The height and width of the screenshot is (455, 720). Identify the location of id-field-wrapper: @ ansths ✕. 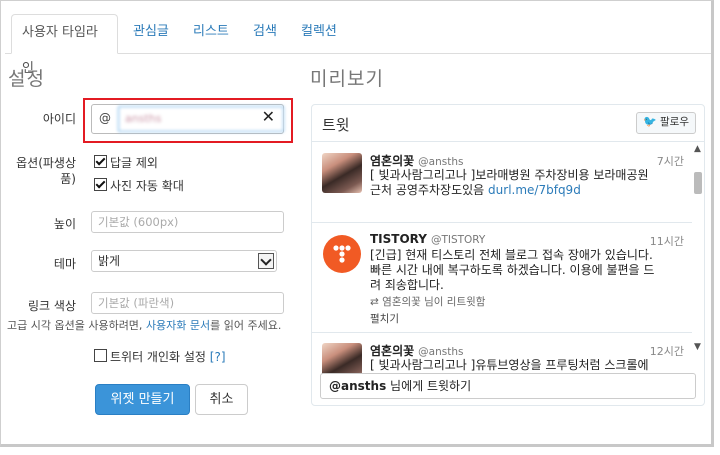
(187, 119).